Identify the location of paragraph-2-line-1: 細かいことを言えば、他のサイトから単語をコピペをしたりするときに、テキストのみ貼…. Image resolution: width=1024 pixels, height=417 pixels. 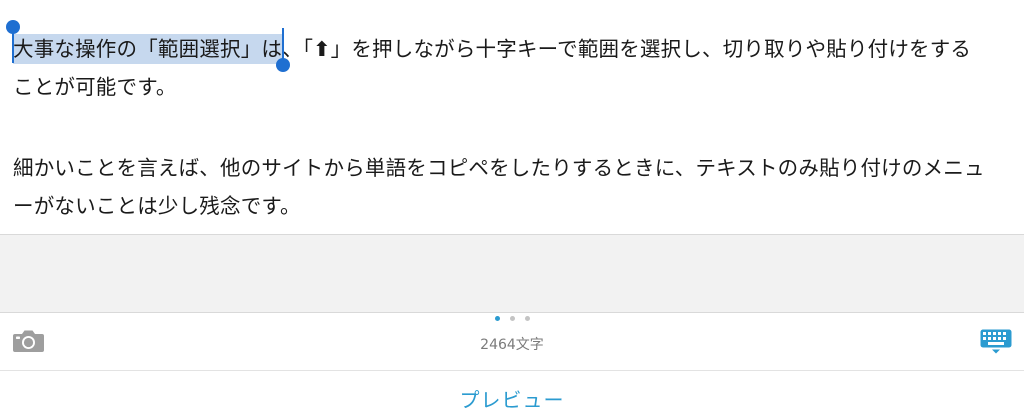
(499, 168).